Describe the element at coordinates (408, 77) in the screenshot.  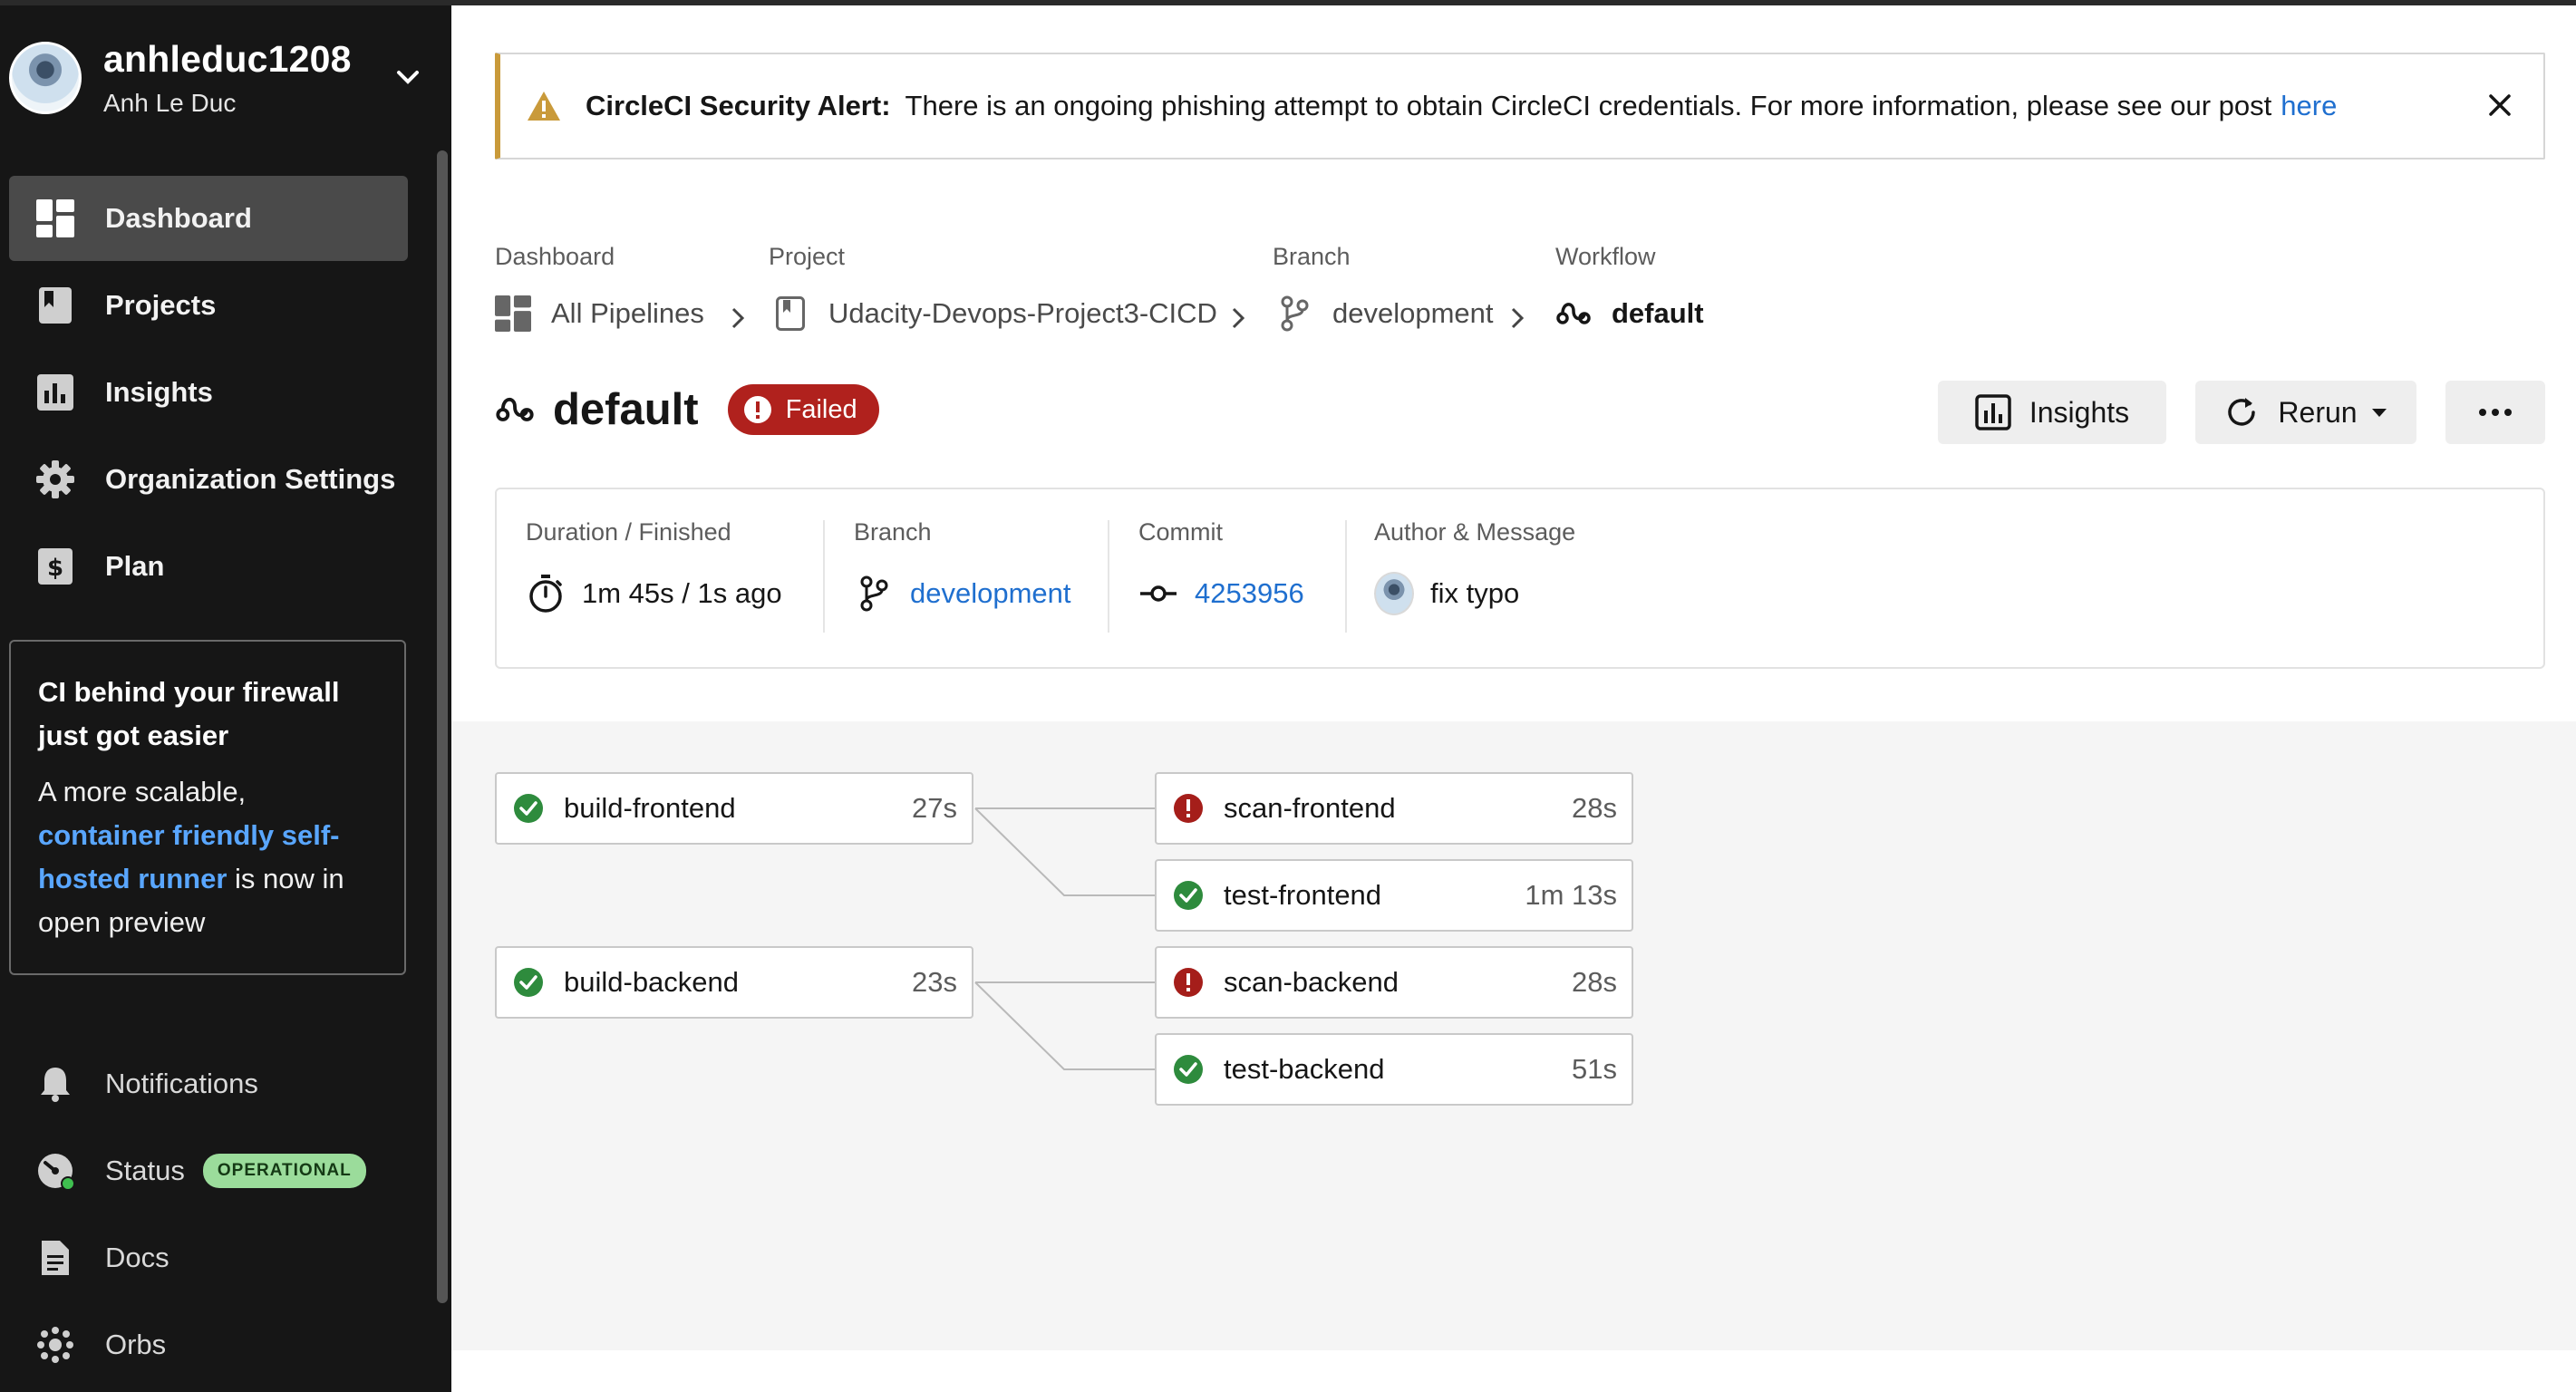
I see `chevron-down-icon` at that location.